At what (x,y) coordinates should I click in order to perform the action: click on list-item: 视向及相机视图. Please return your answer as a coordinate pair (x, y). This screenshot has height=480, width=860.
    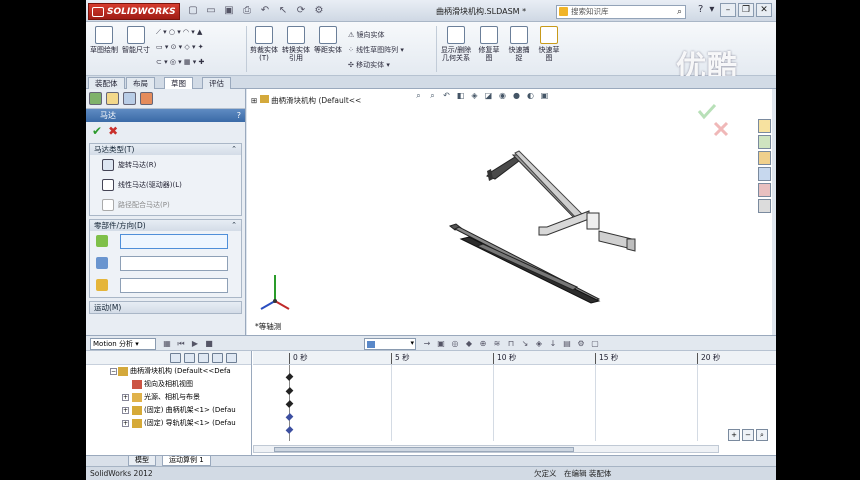
    Looking at the image, I should click on (168, 384).